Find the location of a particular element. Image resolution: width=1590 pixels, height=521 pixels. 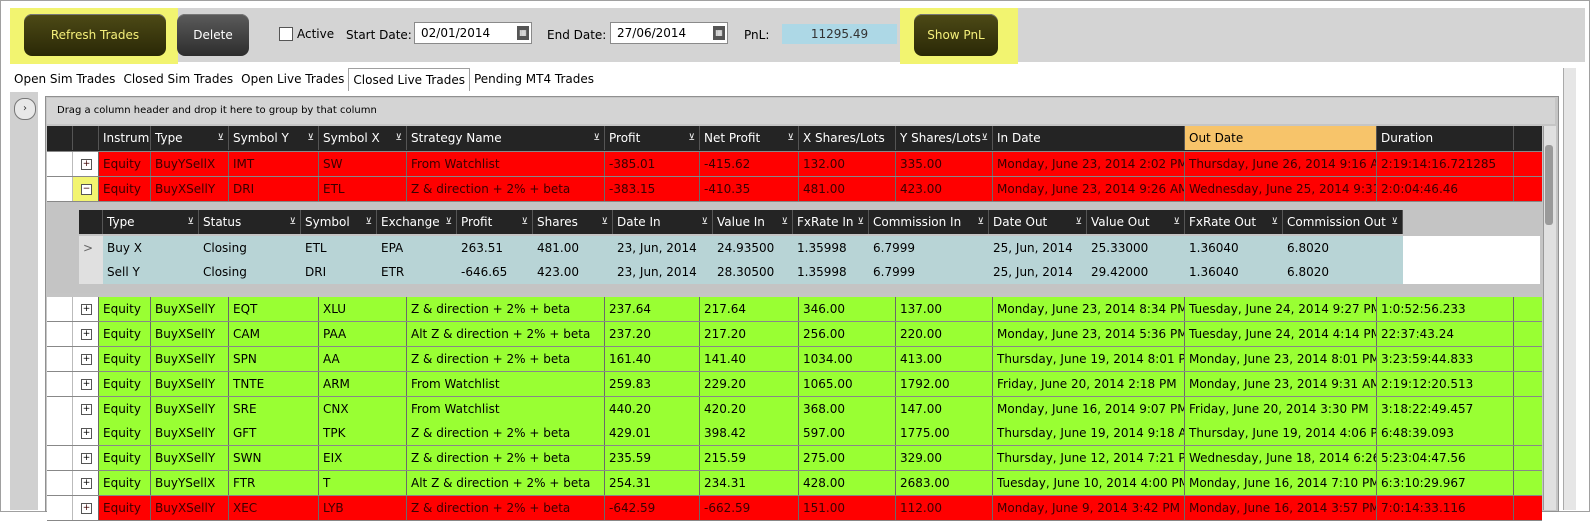

calendar-icon: ▦ is located at coordinates (523, 33).